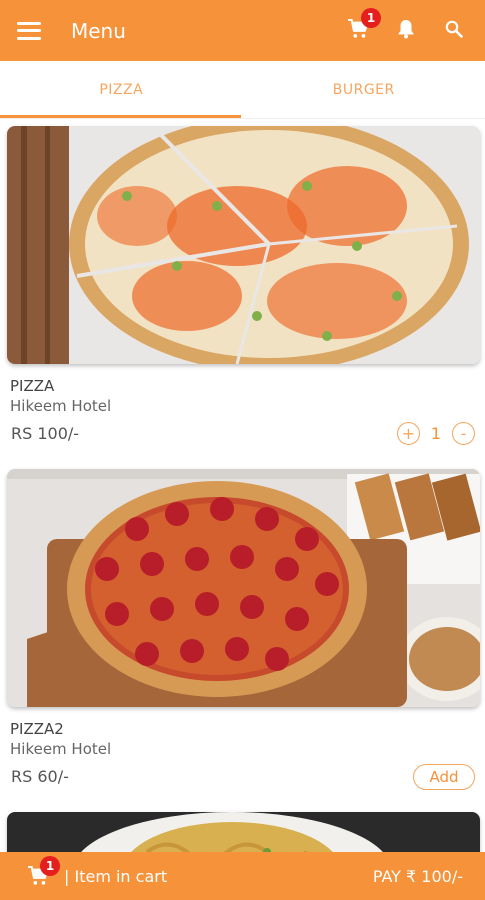 Image resolution: width=485 pixels, height=900 pixels. Describe the element at coordinates (243, 832) in the screenshot. I see `food-image` at that location.